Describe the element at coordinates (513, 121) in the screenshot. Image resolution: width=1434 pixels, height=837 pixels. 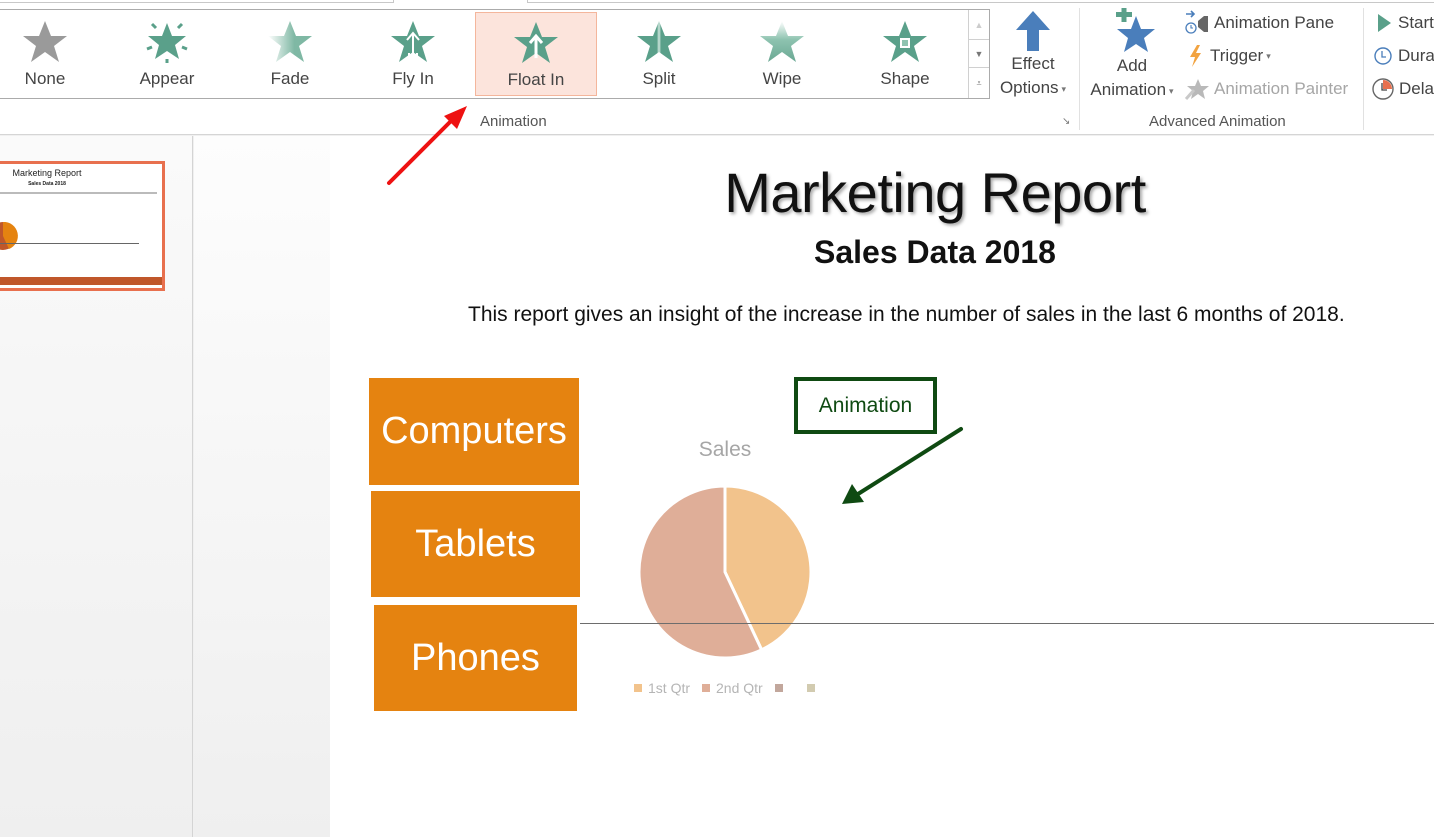
I see `group-label-animation: Animation` at that location.